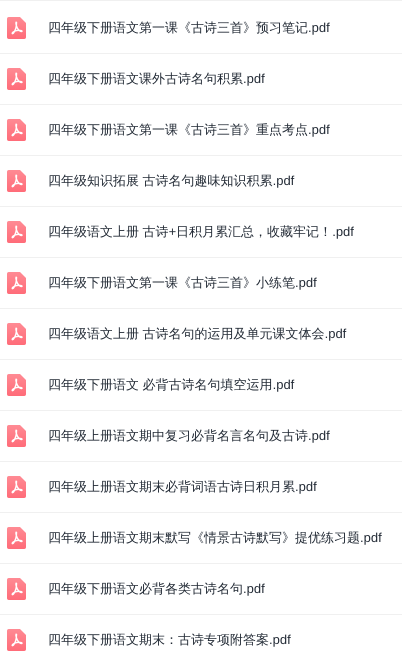 This screenshot has height=657, width=402. I want to click on file-row: 四年级下册语文必背各类古诗名句.pdf, so click(201, 589).